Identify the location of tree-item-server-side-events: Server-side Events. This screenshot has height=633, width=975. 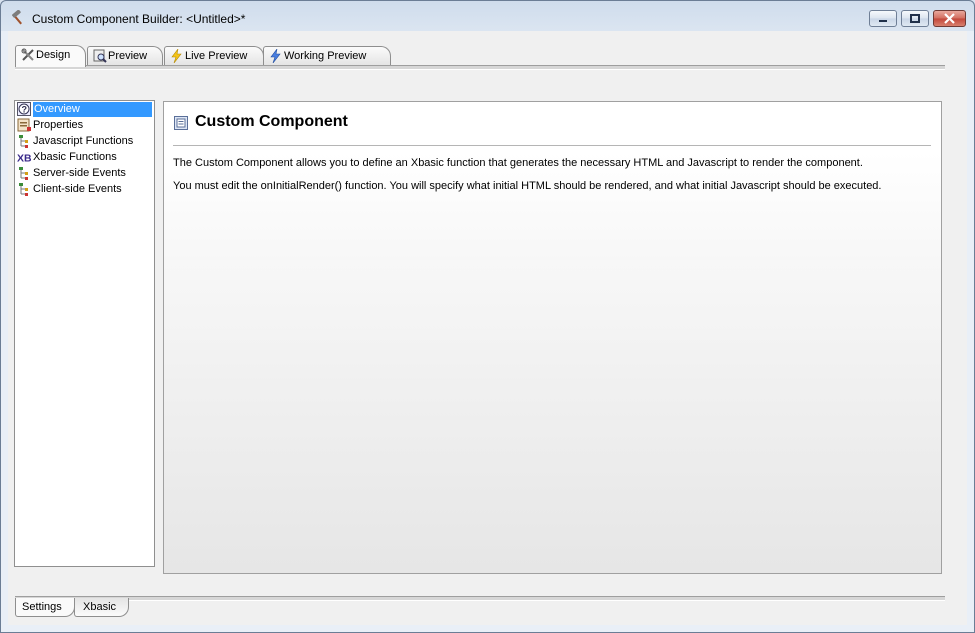
(83, 173).